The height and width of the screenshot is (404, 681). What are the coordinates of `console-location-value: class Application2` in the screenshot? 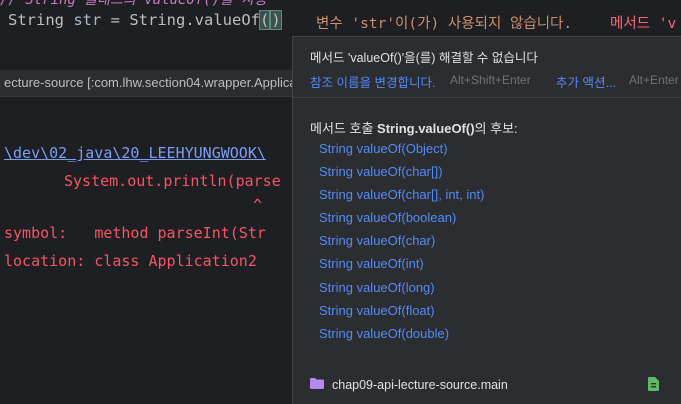 It's located at (175, 261).